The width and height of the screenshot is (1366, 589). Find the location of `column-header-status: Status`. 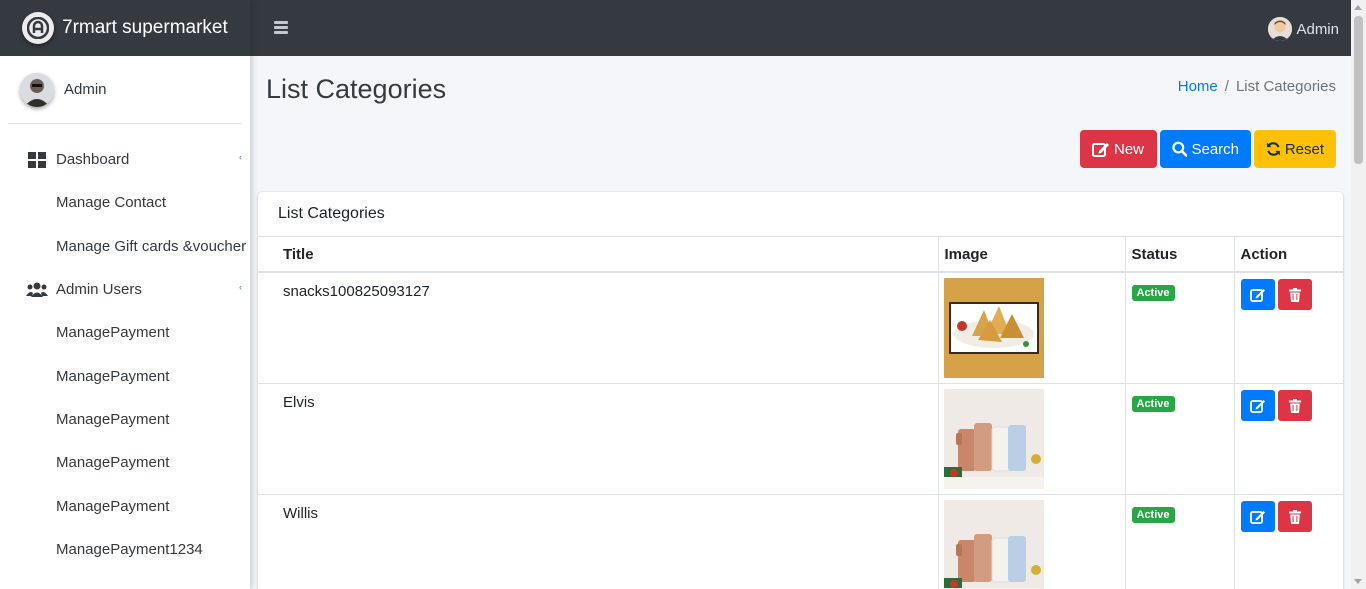

column-header-status: Status is located at coordinates (1180, 255).